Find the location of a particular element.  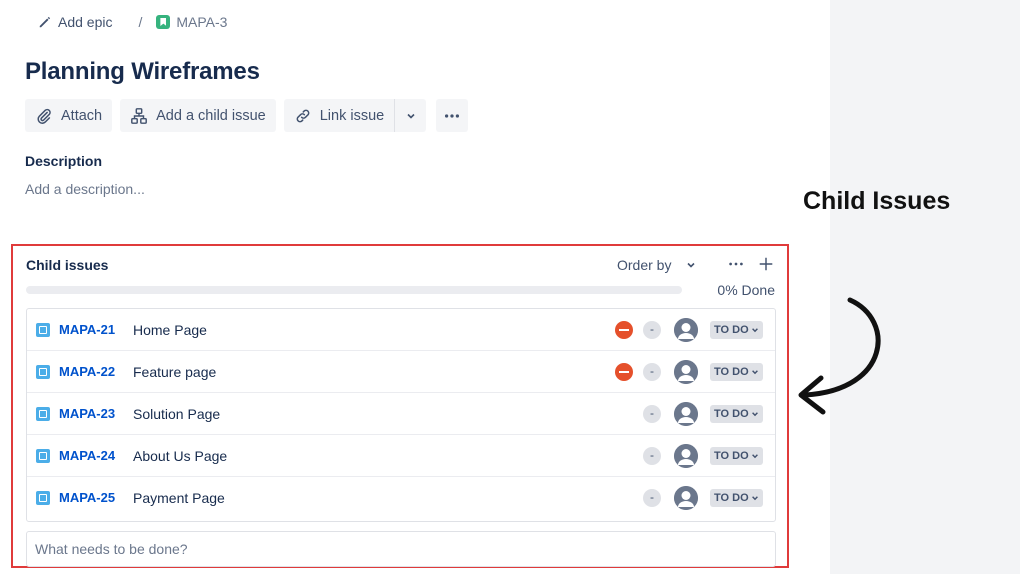

link-issue-dropdown-button is located at coordinates (410, 115).